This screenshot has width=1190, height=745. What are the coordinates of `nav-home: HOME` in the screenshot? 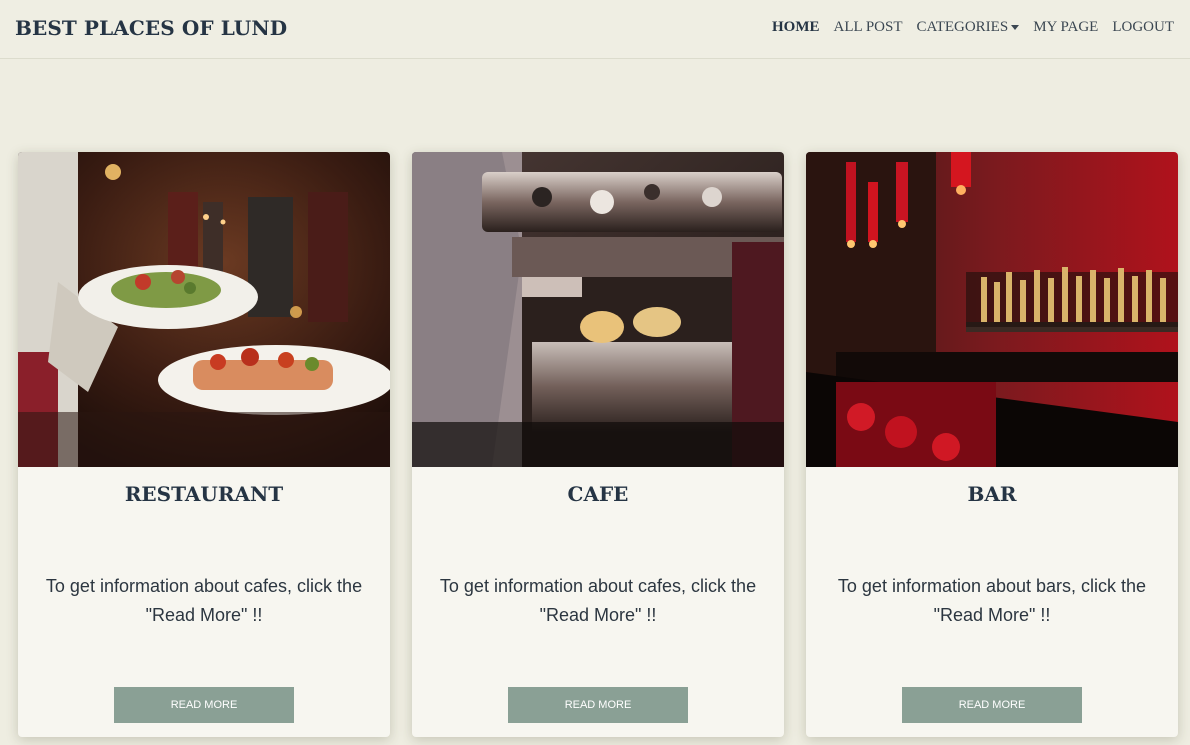 It's located at (796, 27).